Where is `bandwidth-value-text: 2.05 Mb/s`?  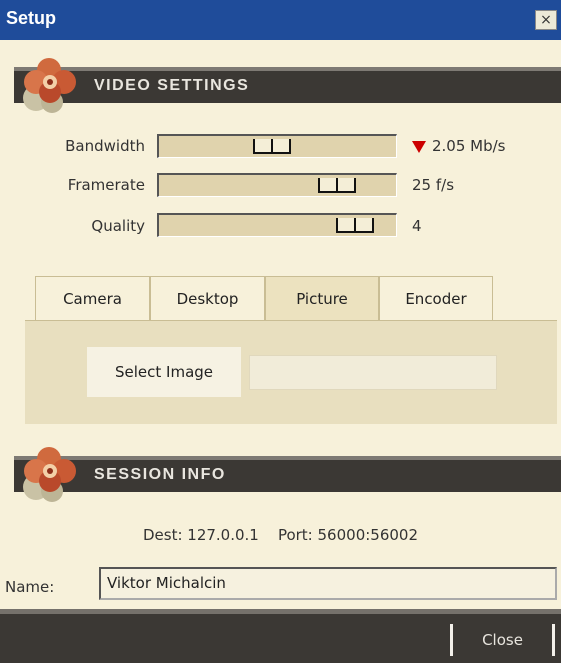
bandwidth-value-text: 2.05 Mb/s is located at coordinates (469, 146).